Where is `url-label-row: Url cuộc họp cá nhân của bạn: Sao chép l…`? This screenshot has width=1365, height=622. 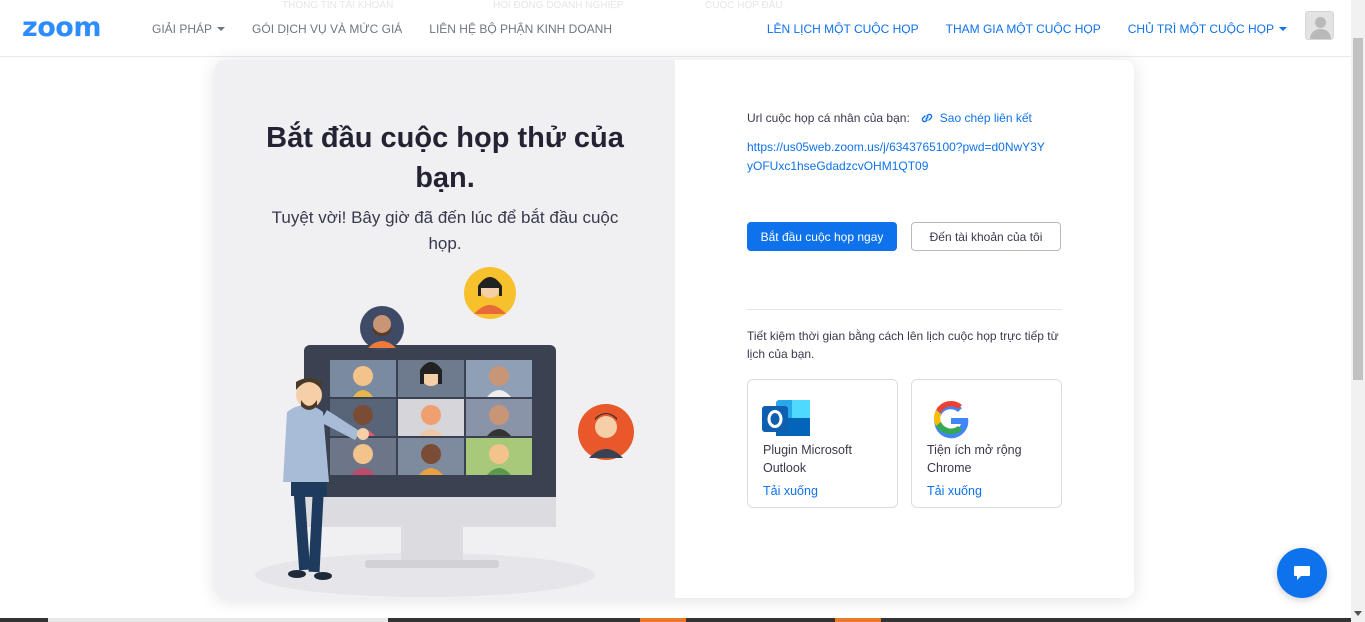
url-label-row: Url cuộc họp cá nhân của bạn: Sao chép l… is located at coordinates (889, 118).